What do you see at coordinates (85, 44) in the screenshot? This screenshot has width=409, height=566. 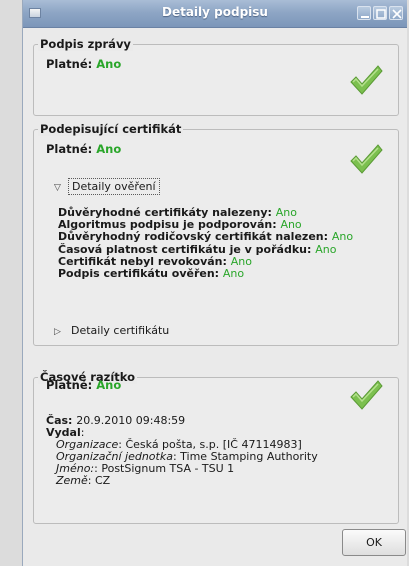 I see `message-signature-heading: Podpis zprávy` at bounding box center [85, 44].